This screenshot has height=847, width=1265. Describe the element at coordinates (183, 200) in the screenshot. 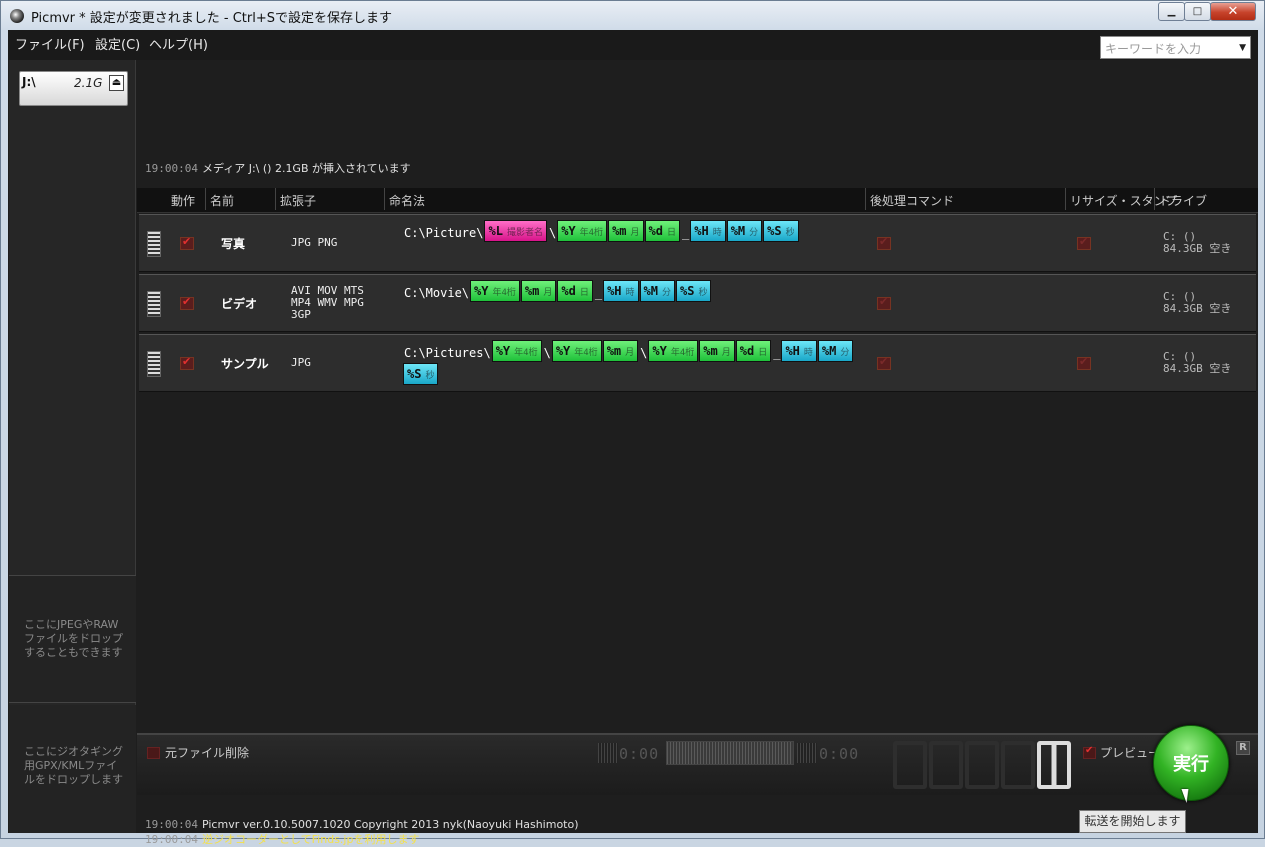

I see `col-action: 動作` at that location.